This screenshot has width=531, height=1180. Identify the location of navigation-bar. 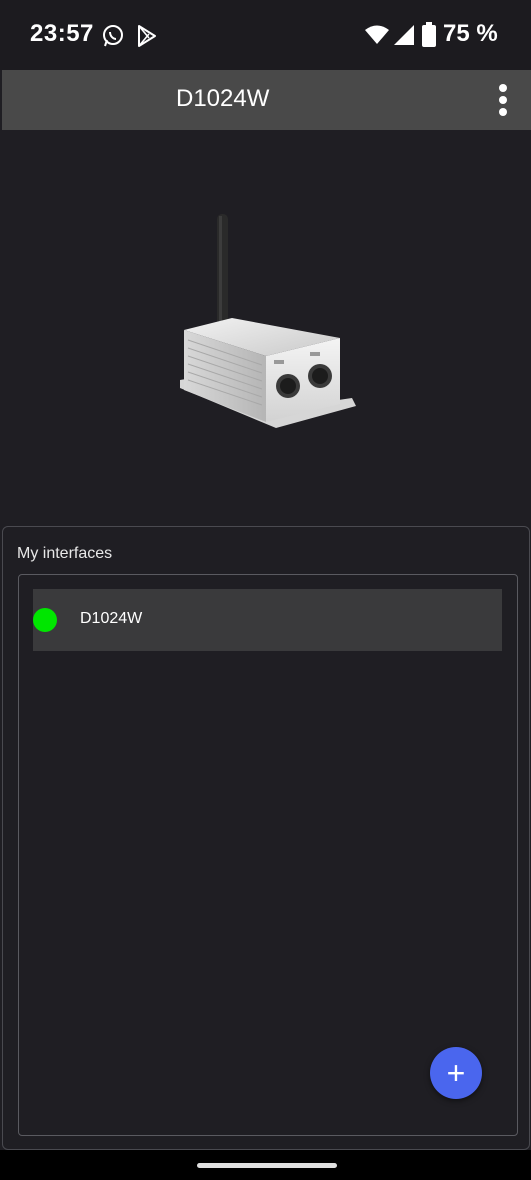
(265, 1165).